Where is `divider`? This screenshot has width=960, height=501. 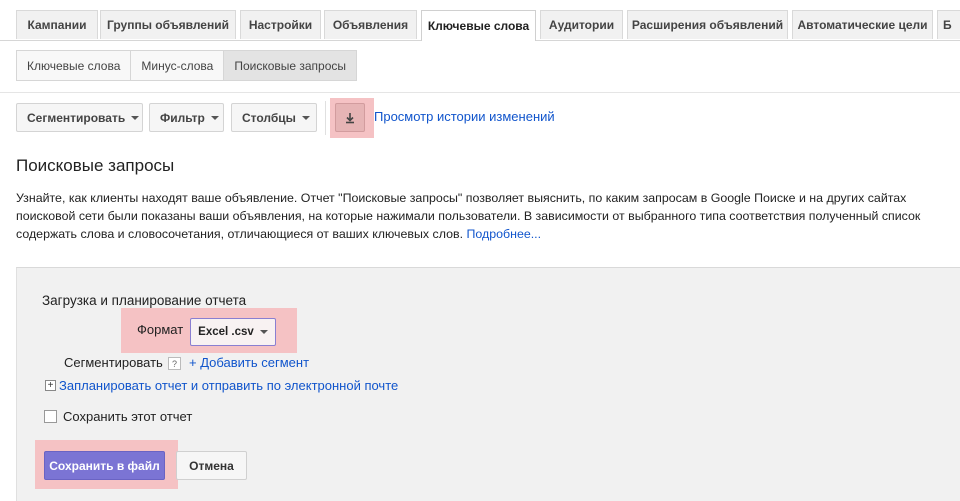
divider is located at coordinates (480, 92).